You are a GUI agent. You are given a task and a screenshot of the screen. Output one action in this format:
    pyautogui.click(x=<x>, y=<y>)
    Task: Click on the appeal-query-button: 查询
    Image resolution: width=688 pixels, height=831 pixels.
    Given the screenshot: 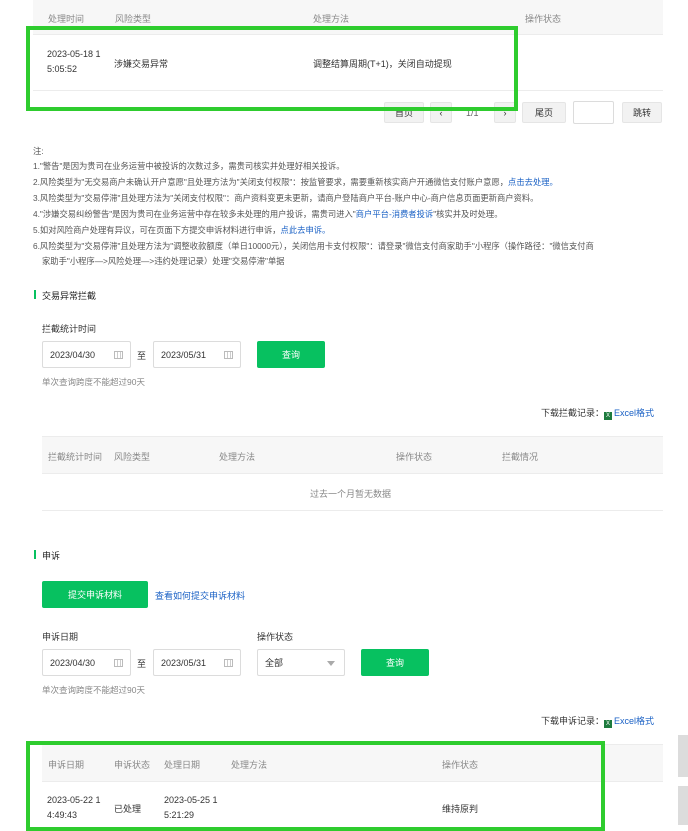 What is the action you would take?
    pyautogui.click(x=395, y=662)
    